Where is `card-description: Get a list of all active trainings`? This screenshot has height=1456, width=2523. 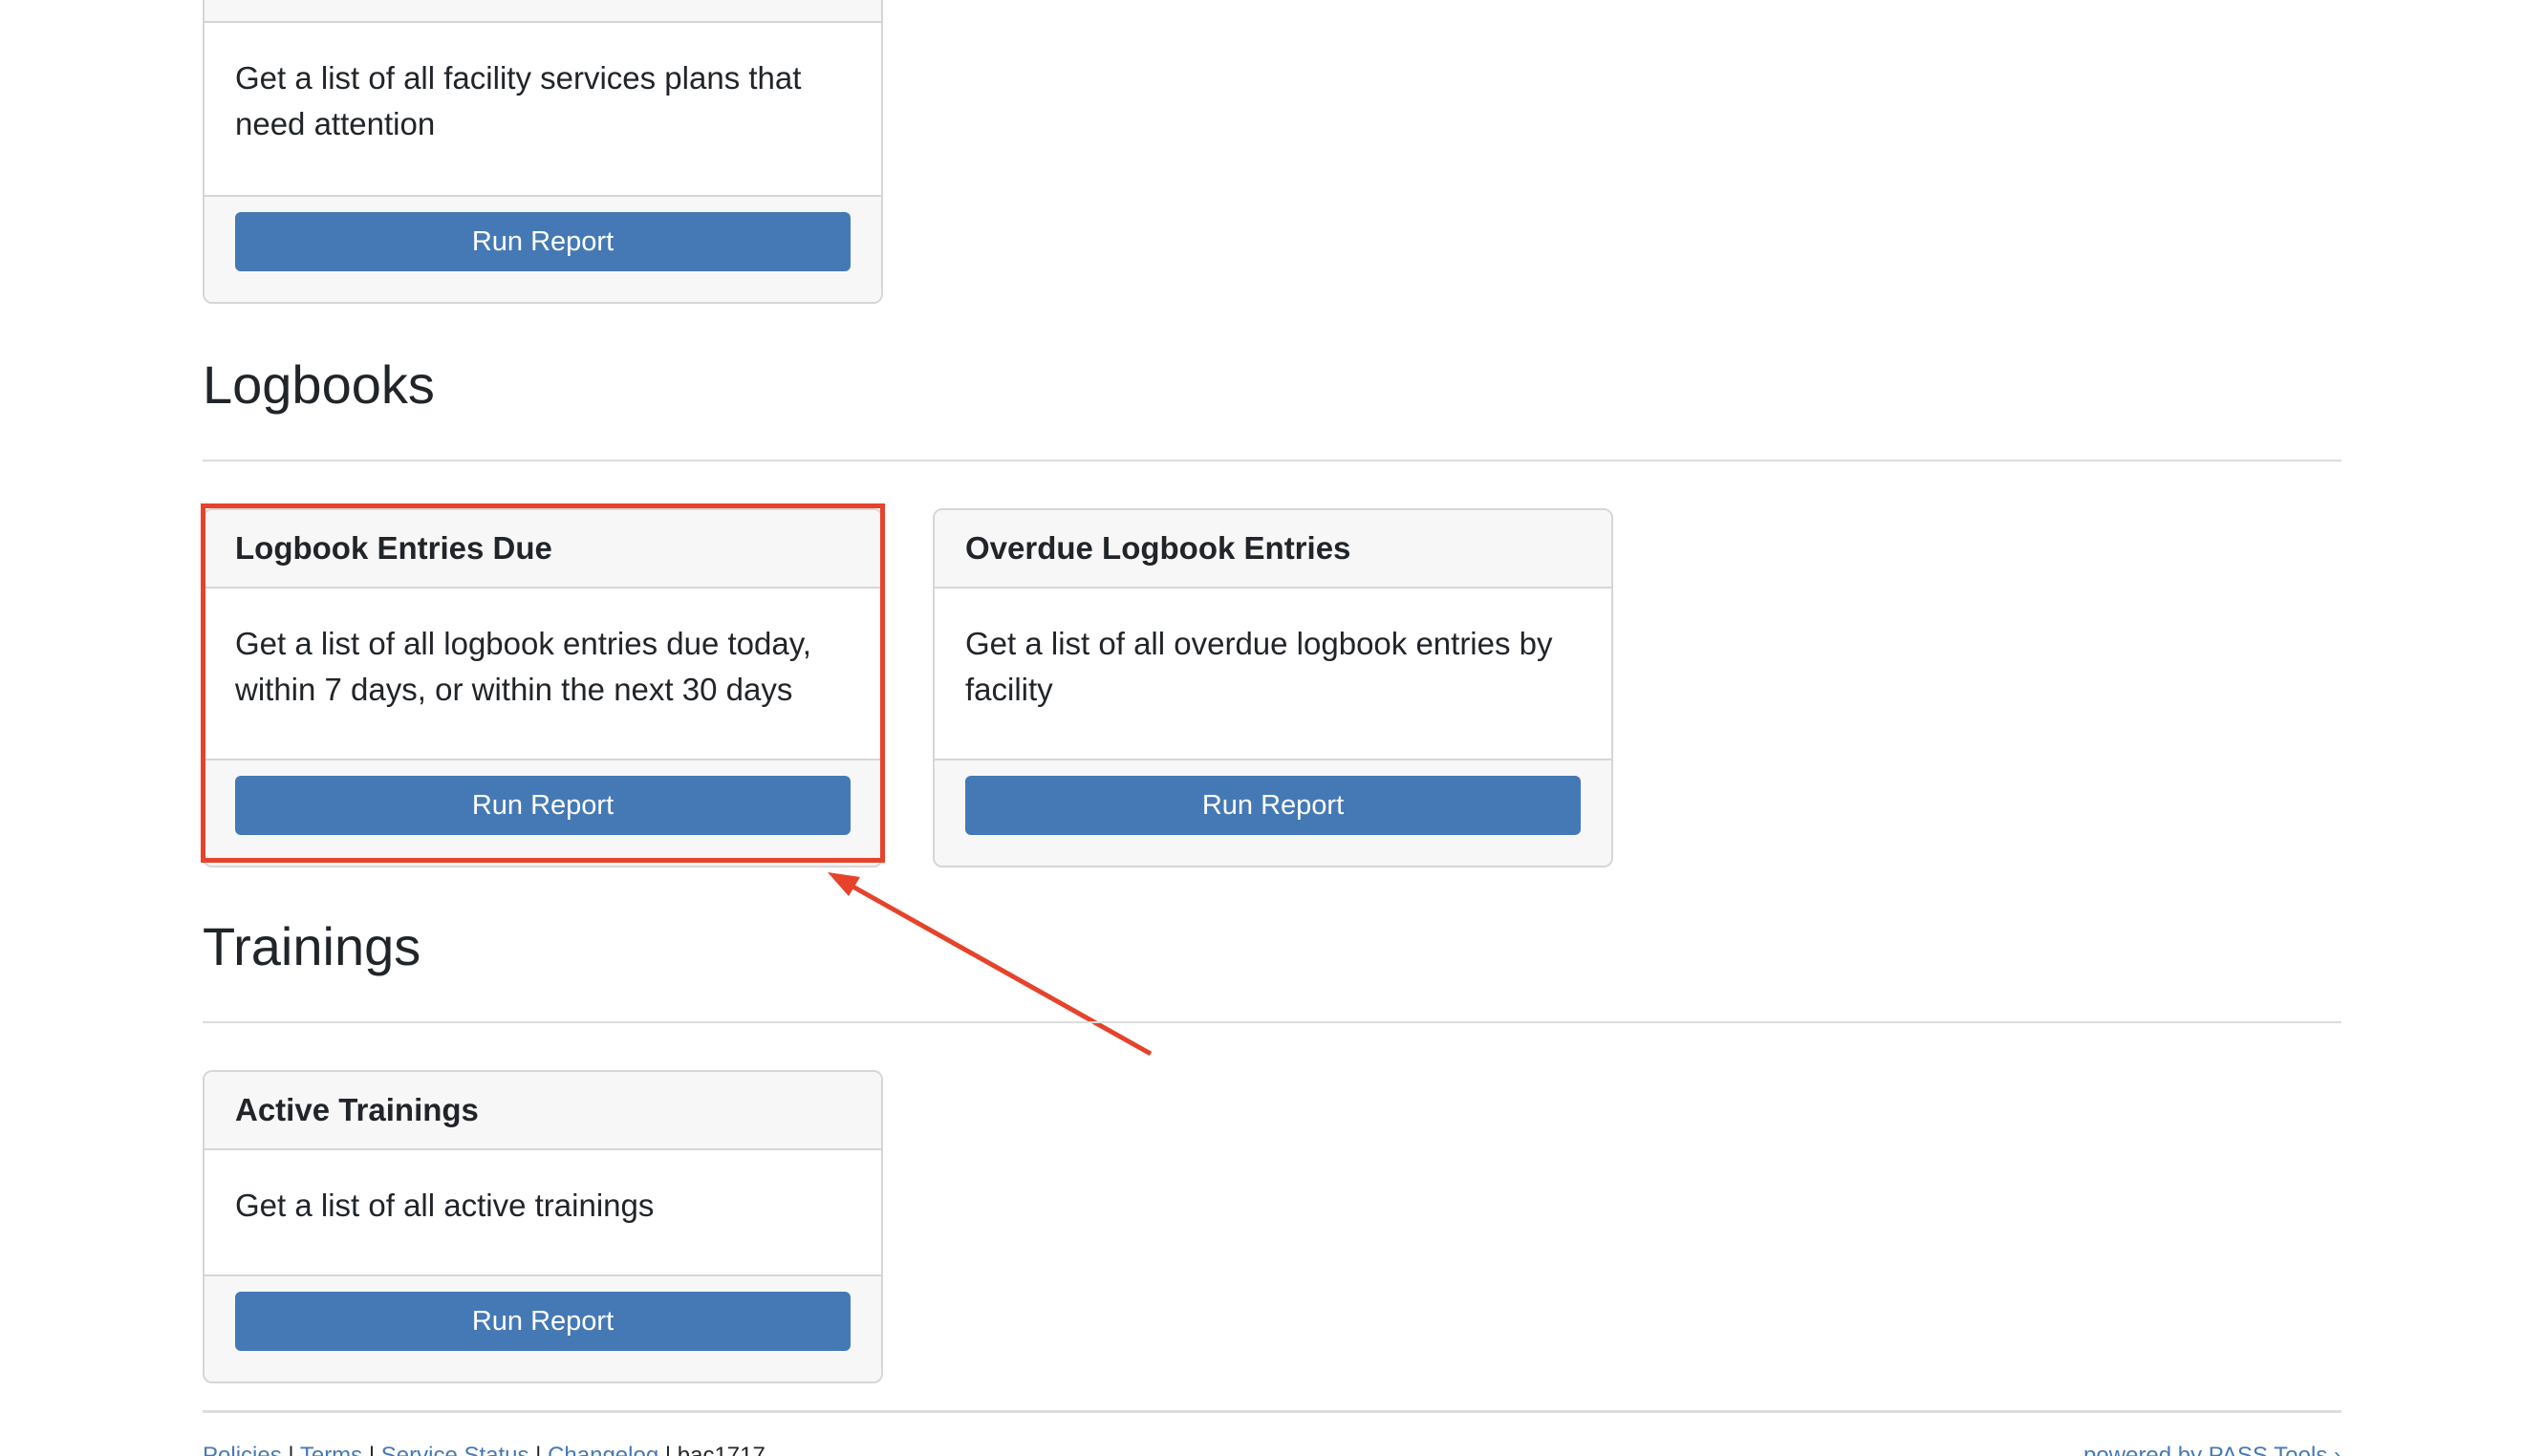 card-description: Get a list of all active trainings is located at coordinates (445, 1206).